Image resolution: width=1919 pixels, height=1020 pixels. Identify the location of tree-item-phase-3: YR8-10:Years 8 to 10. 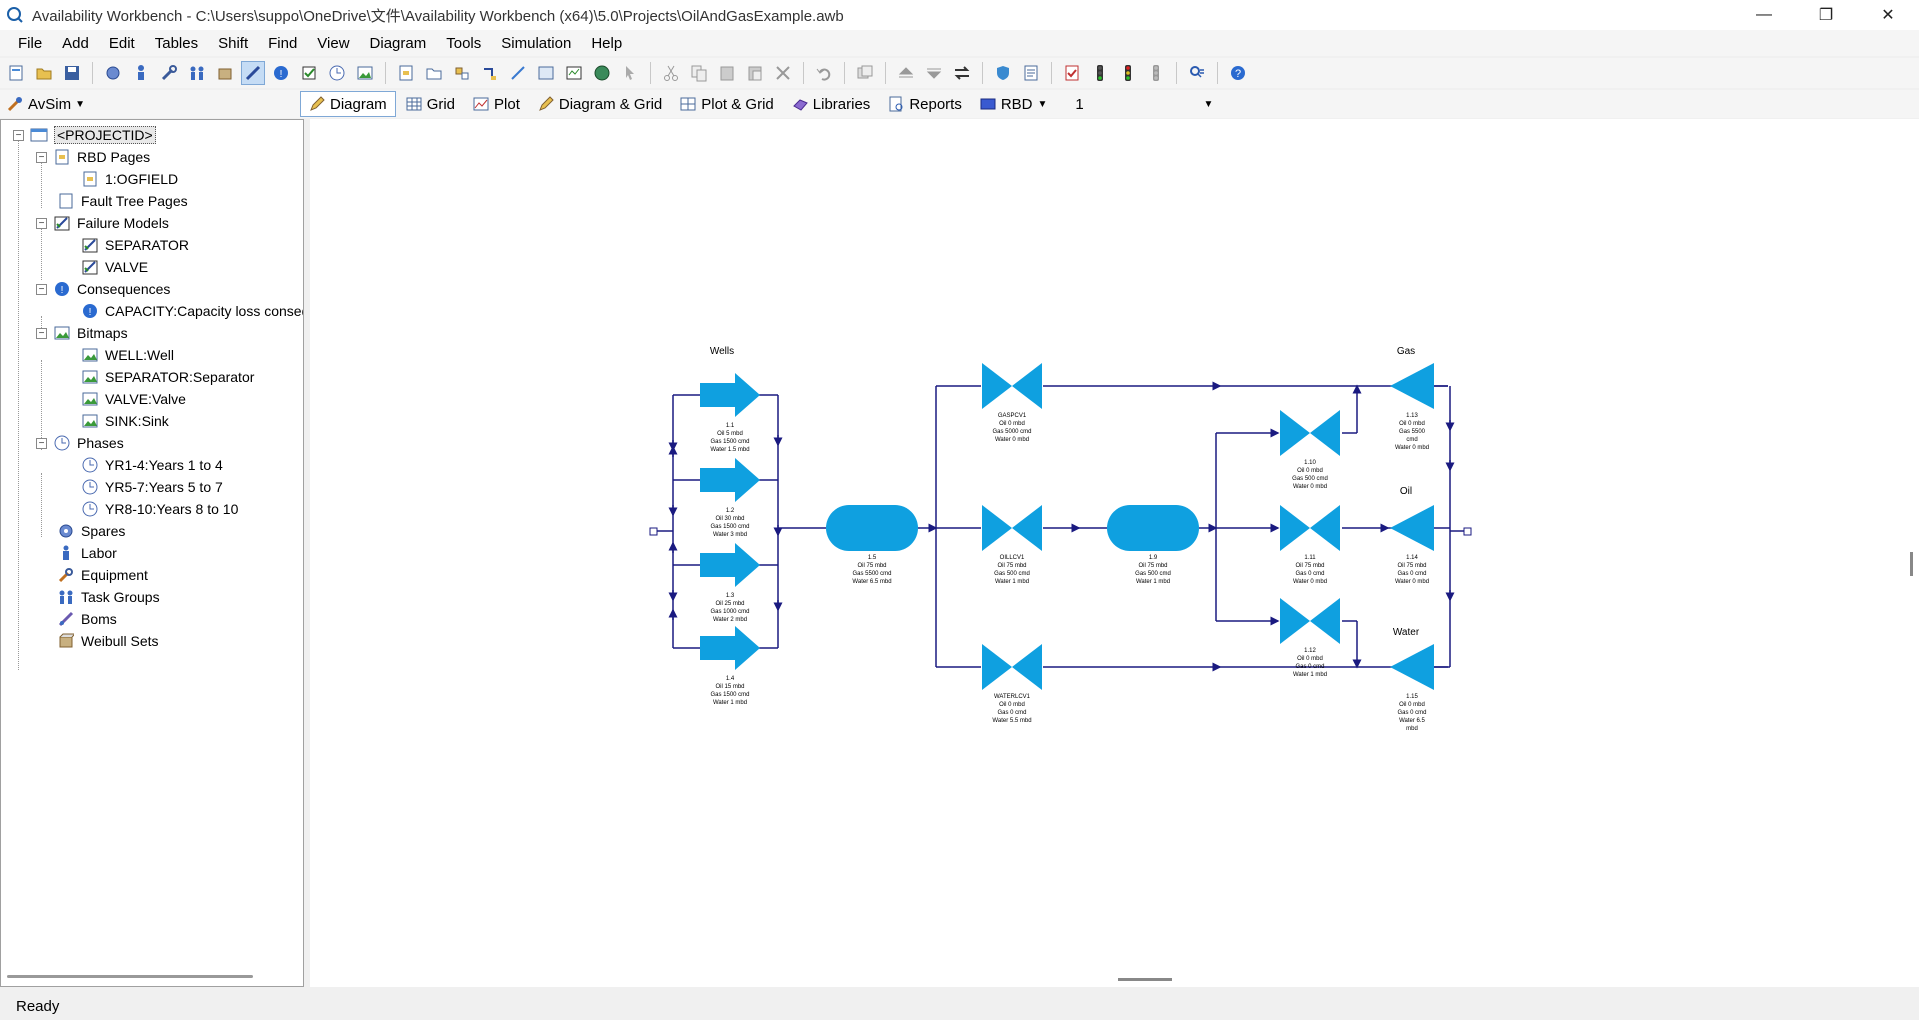
(159, 509).